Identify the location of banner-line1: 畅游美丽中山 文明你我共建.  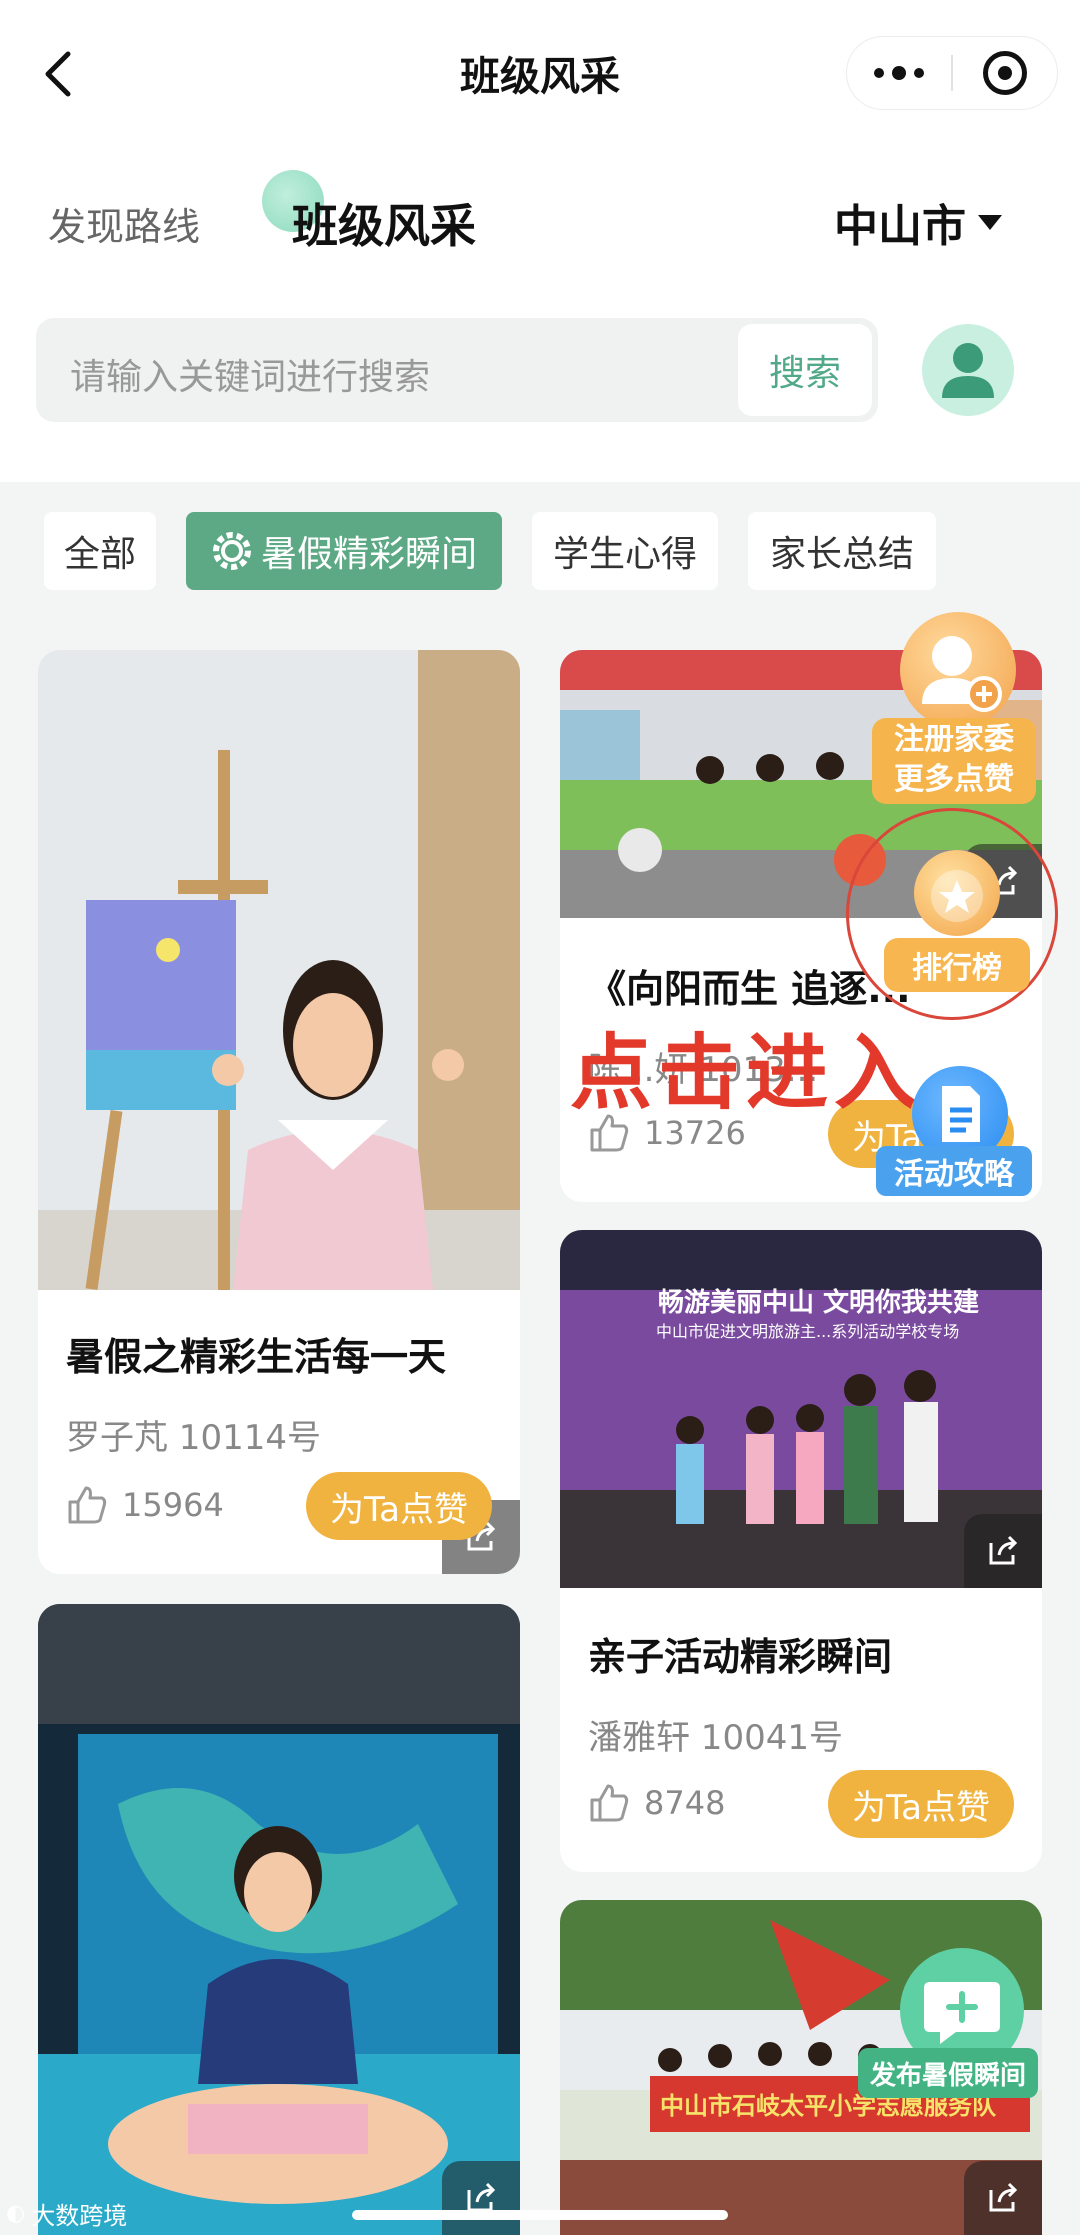
(819, 1303).